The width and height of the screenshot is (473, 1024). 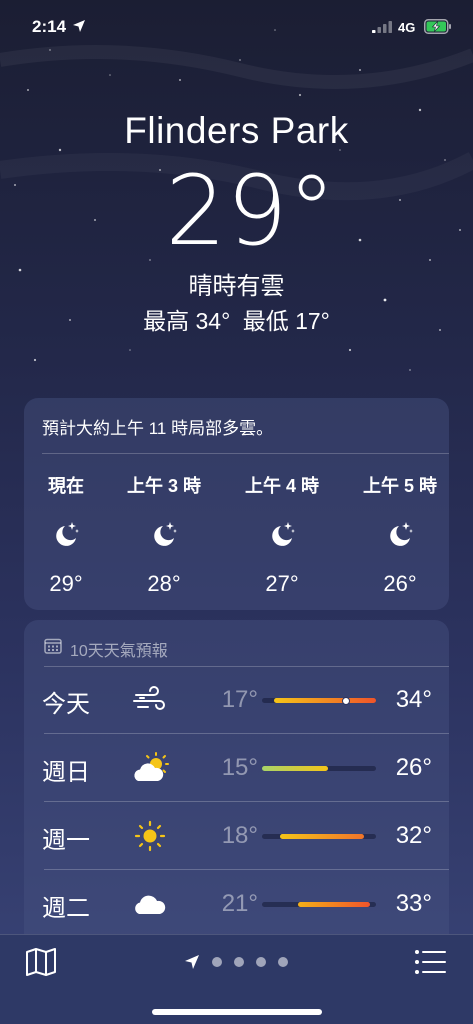 I want to click on hour-item: 上午 5 時 26°, so click(x=400, y=536).